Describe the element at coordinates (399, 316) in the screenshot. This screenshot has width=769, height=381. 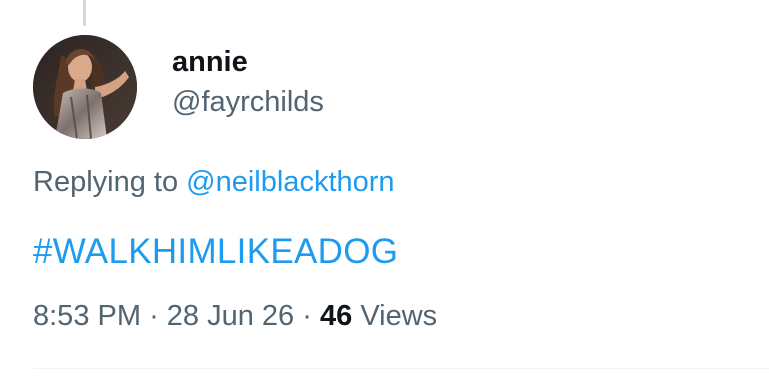
I see `views-label: Views` at that location.